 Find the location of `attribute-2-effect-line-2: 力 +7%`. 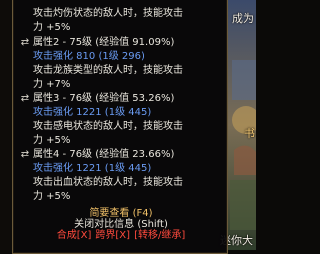

attribute-2-effect-line-2: 力 +7% is located at coordinates (52, 84).